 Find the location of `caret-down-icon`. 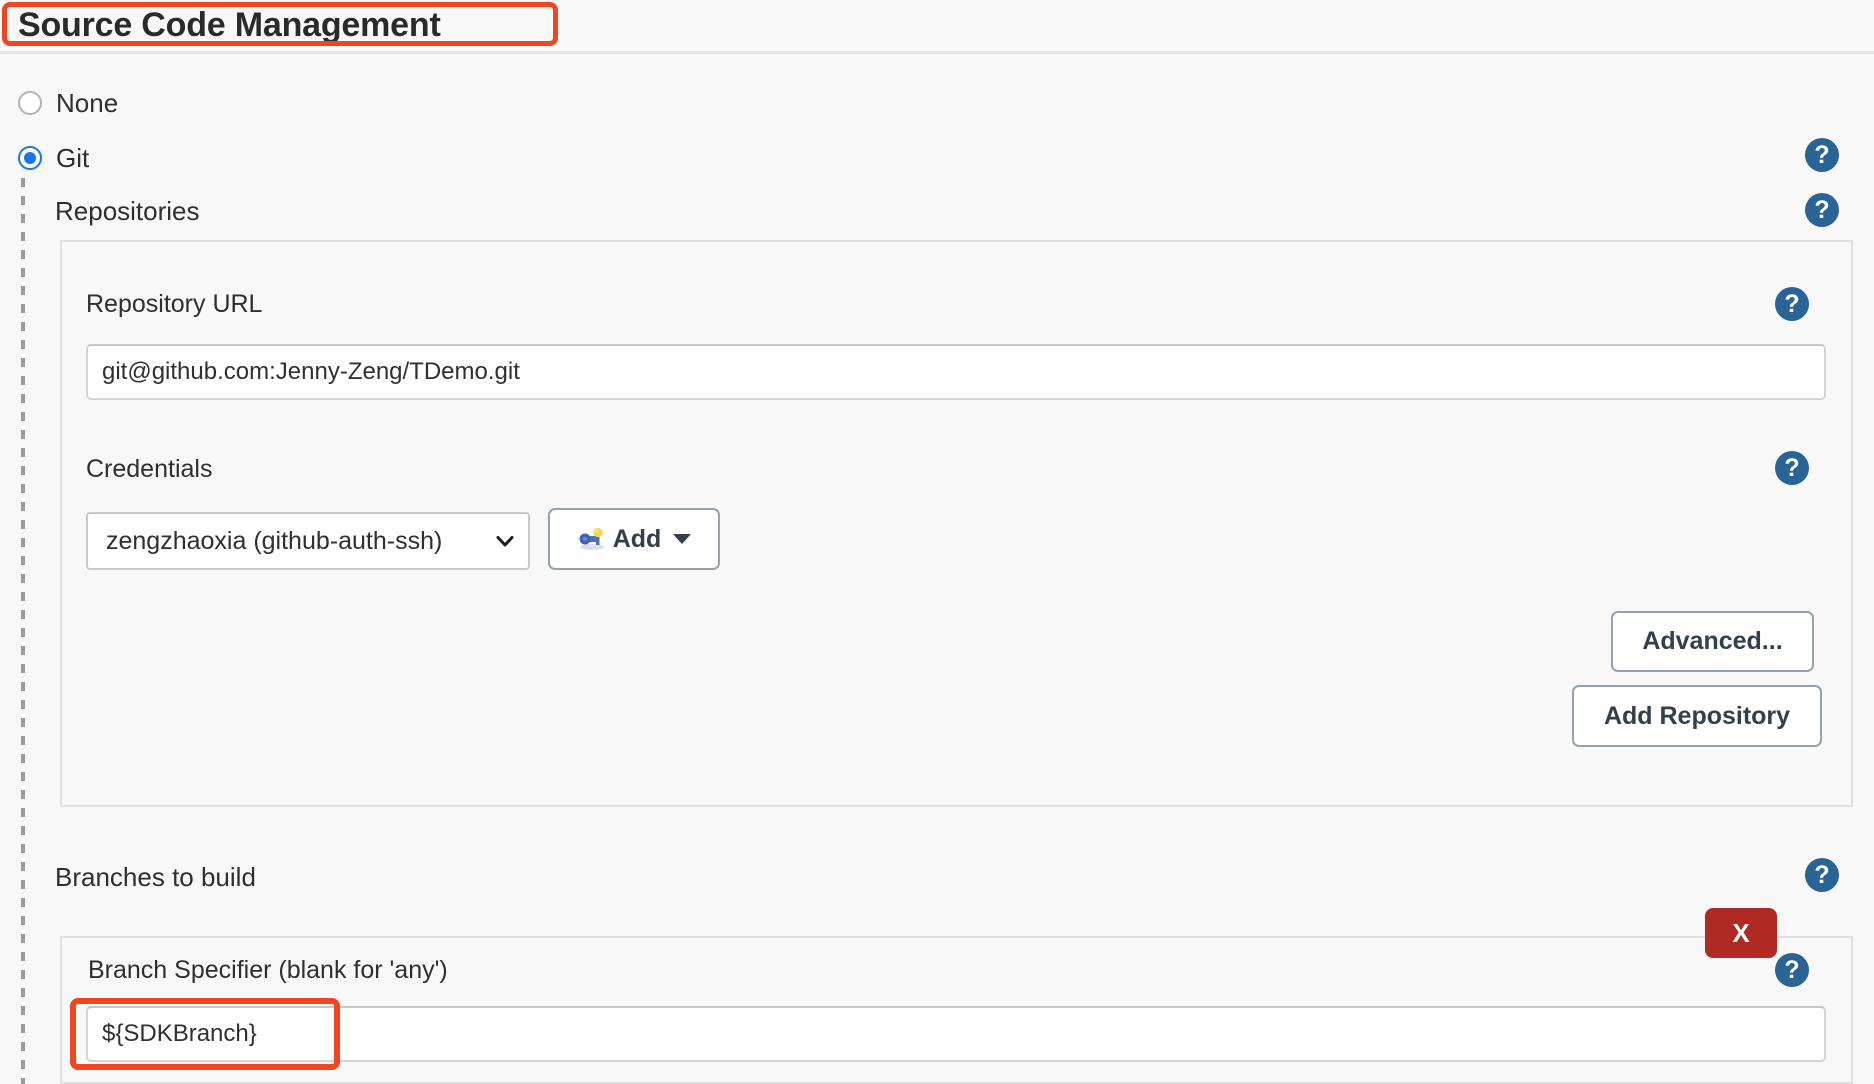

caret-down-icon is located at coordinates (682, 539).